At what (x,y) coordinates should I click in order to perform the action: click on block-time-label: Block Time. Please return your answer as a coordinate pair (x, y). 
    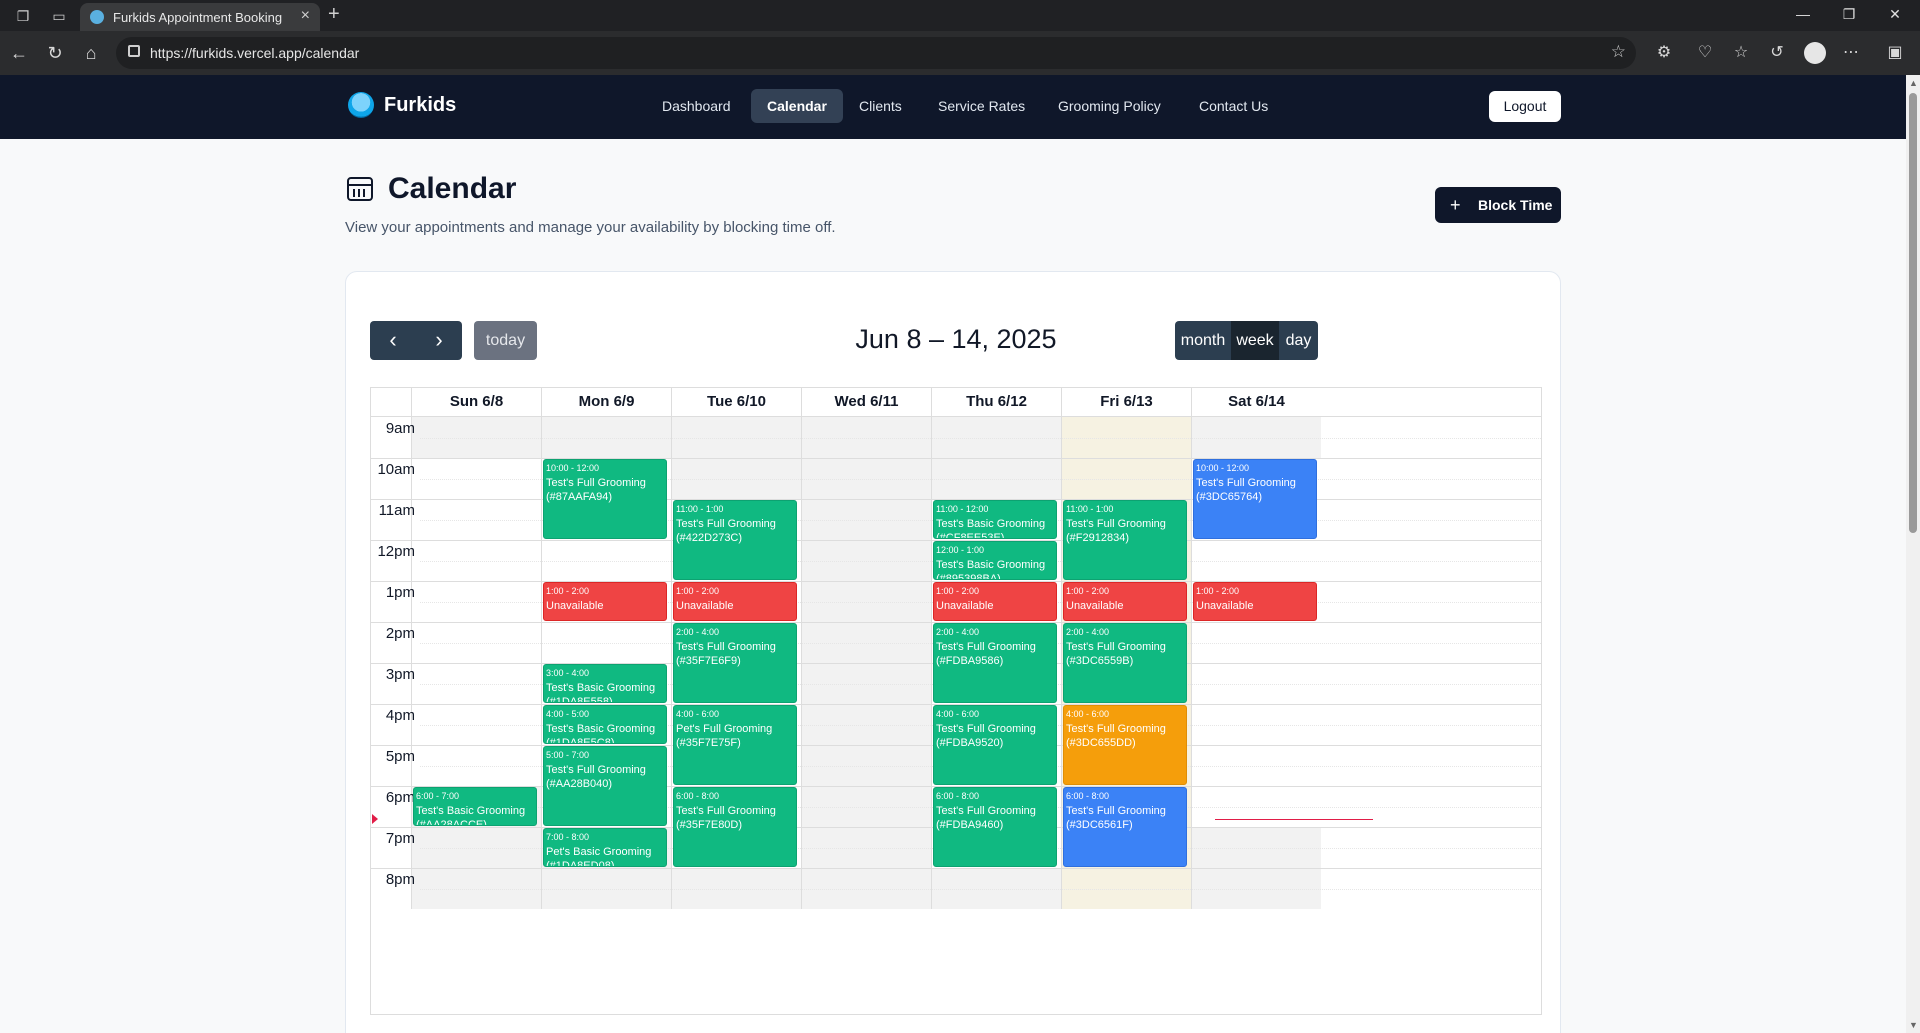
    Looking at the image, I should click on (1515, 205).